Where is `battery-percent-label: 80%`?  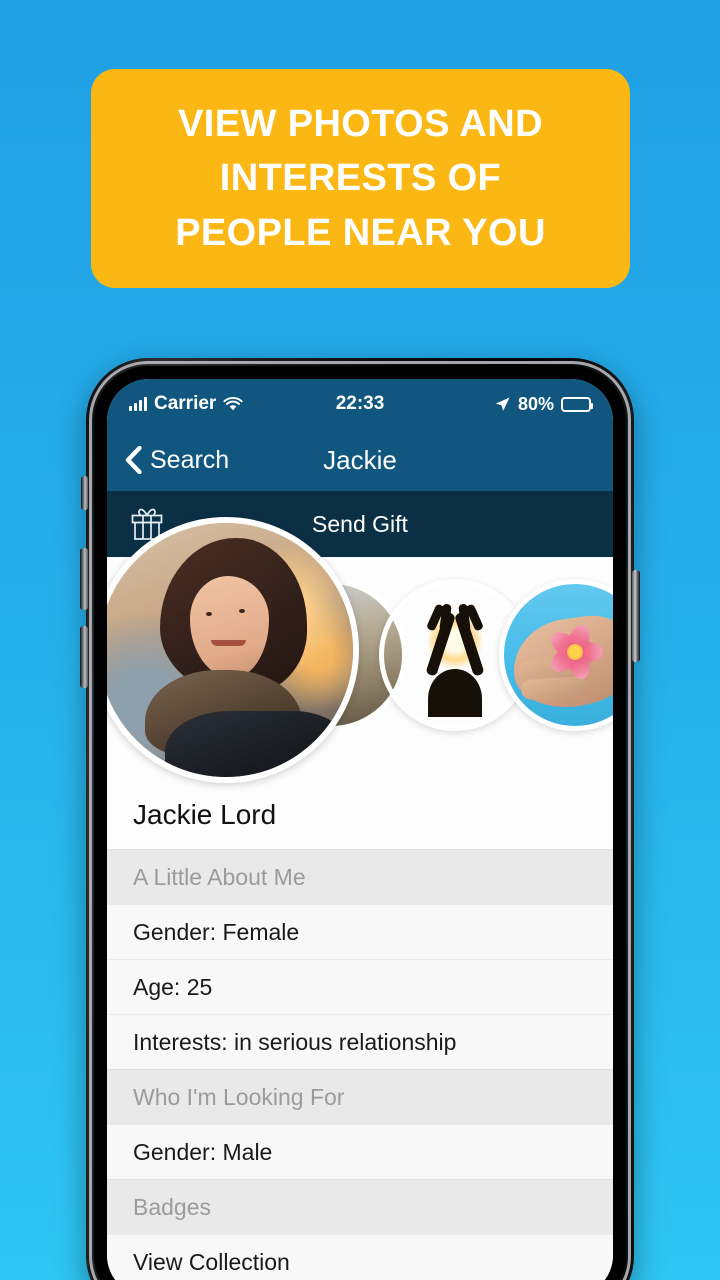
battery-percent-label: 80% is located at coordinates (535, 403).